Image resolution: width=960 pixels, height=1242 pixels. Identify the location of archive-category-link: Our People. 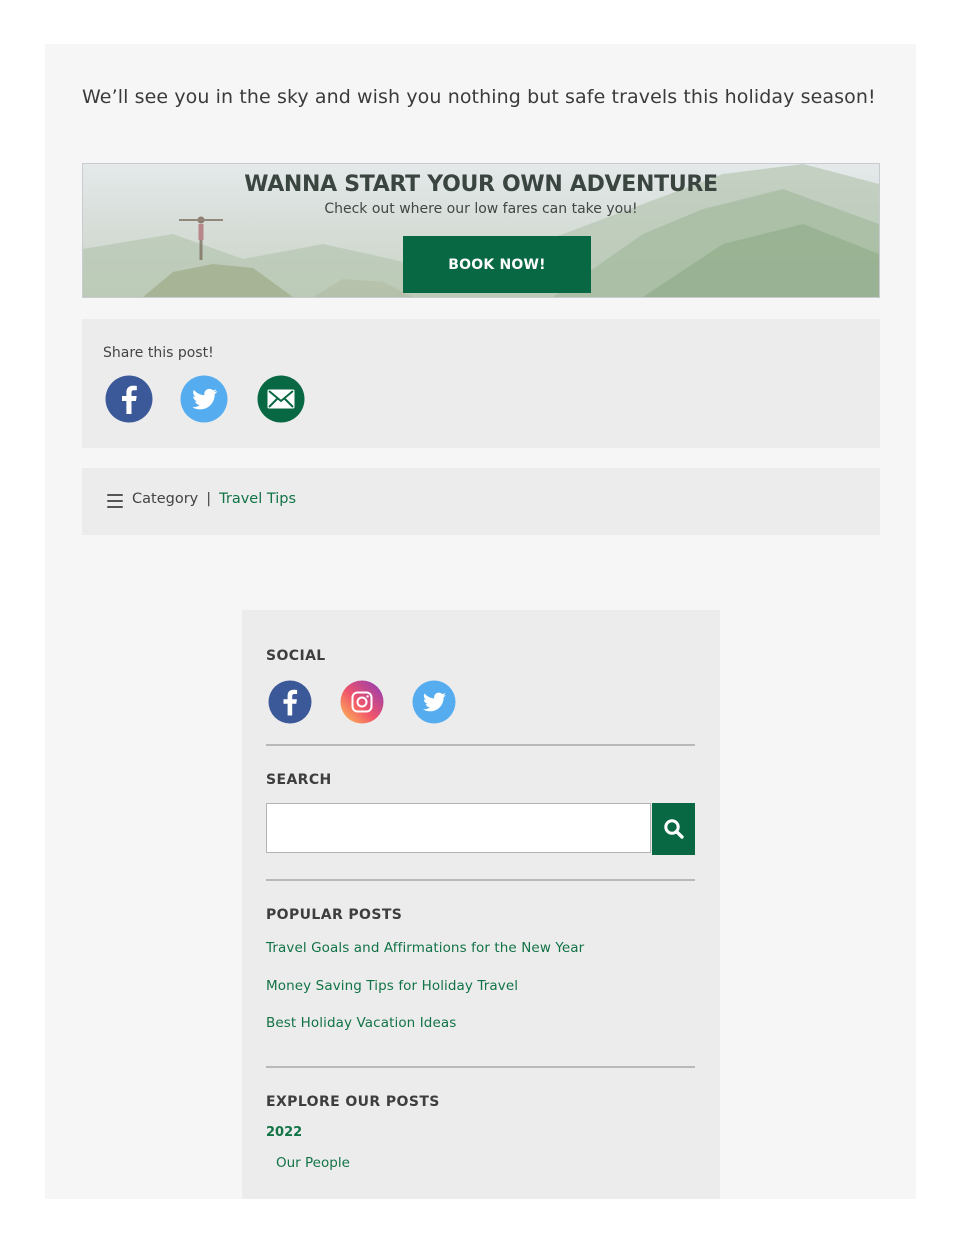
(313, 1163).